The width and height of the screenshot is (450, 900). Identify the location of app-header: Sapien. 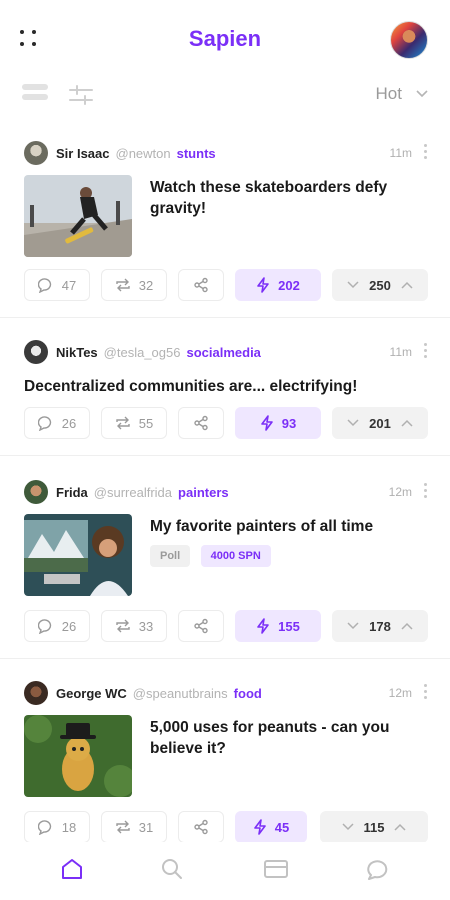
(225, 40).